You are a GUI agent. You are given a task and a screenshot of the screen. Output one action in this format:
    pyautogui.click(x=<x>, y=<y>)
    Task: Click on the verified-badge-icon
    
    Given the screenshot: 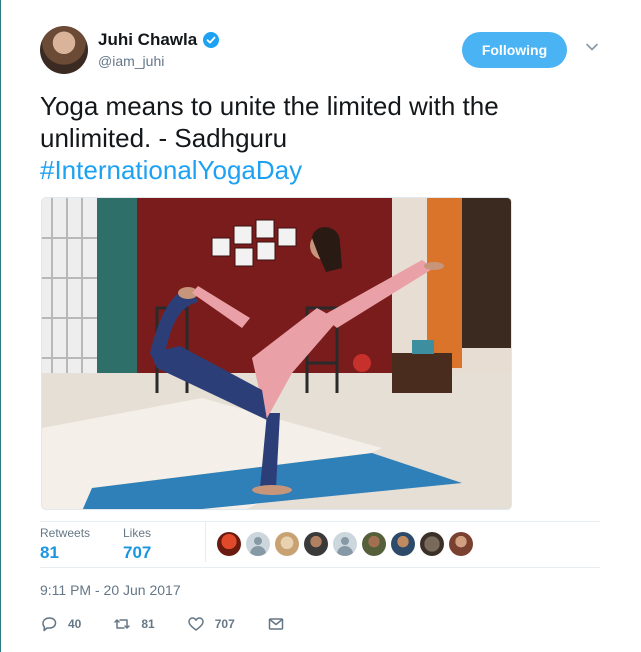 What is the action you would take?
    pyautogui.click(x=211, y=40)
    